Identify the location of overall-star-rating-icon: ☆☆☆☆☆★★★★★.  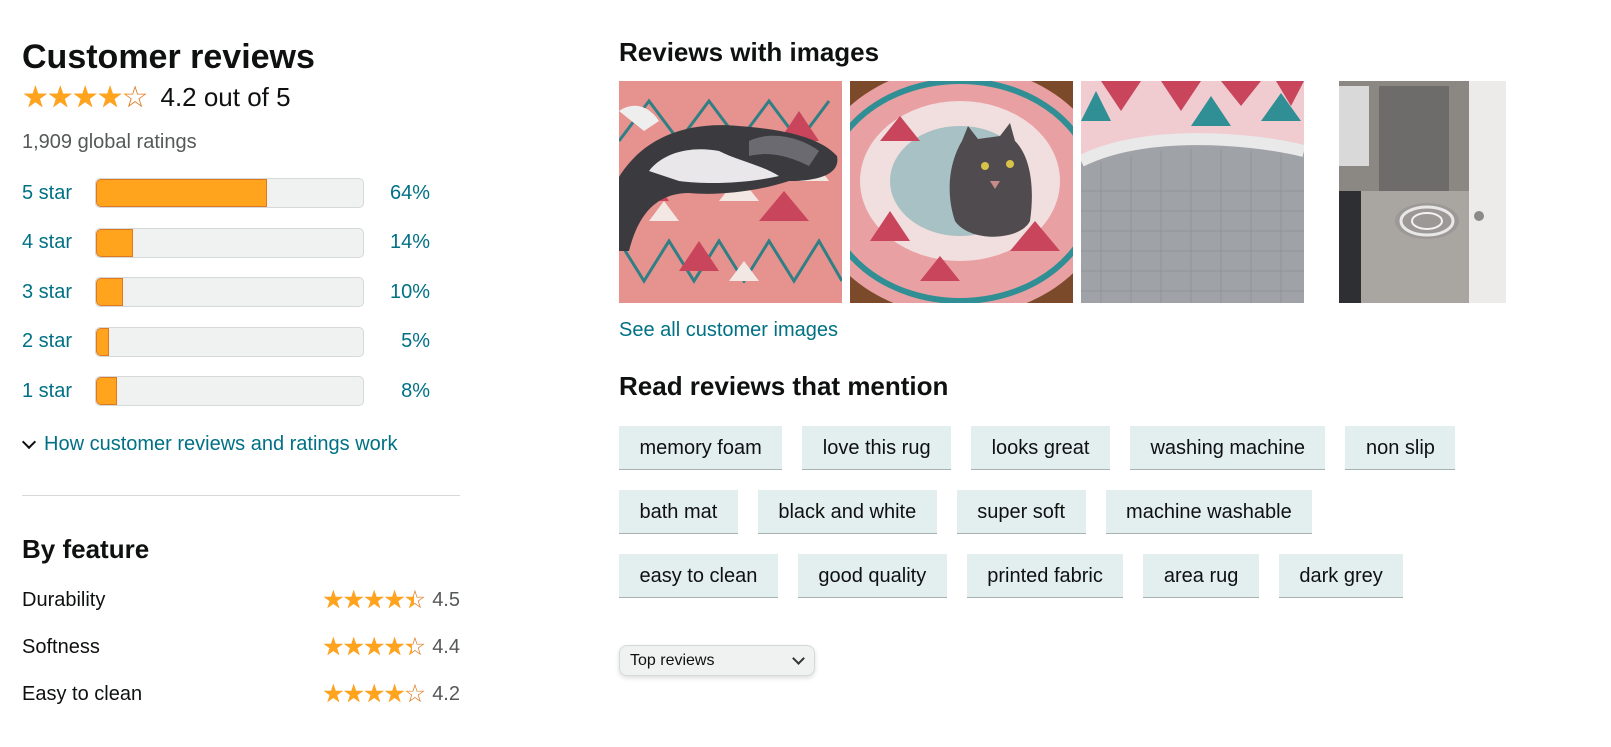
(85, 97).